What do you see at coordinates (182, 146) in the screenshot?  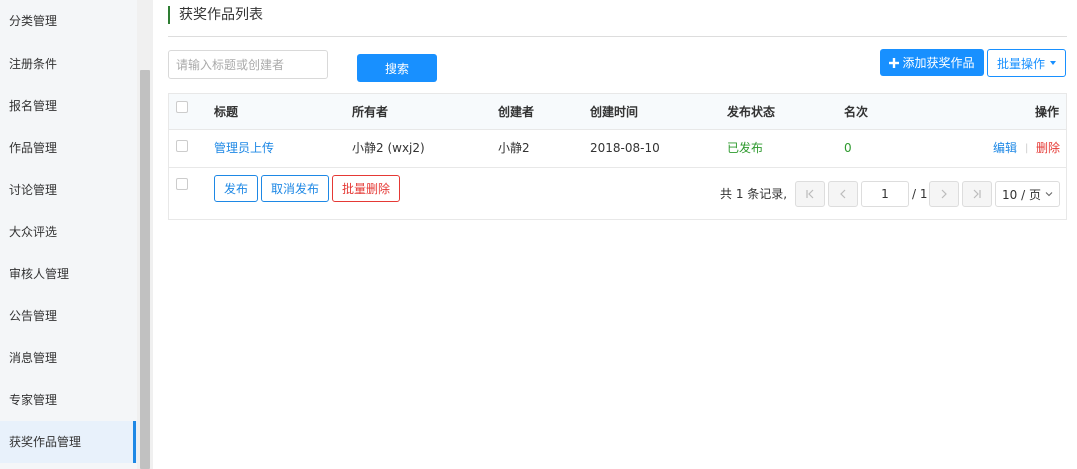 I see `row-checkbox` at bounding box center [182, 146].